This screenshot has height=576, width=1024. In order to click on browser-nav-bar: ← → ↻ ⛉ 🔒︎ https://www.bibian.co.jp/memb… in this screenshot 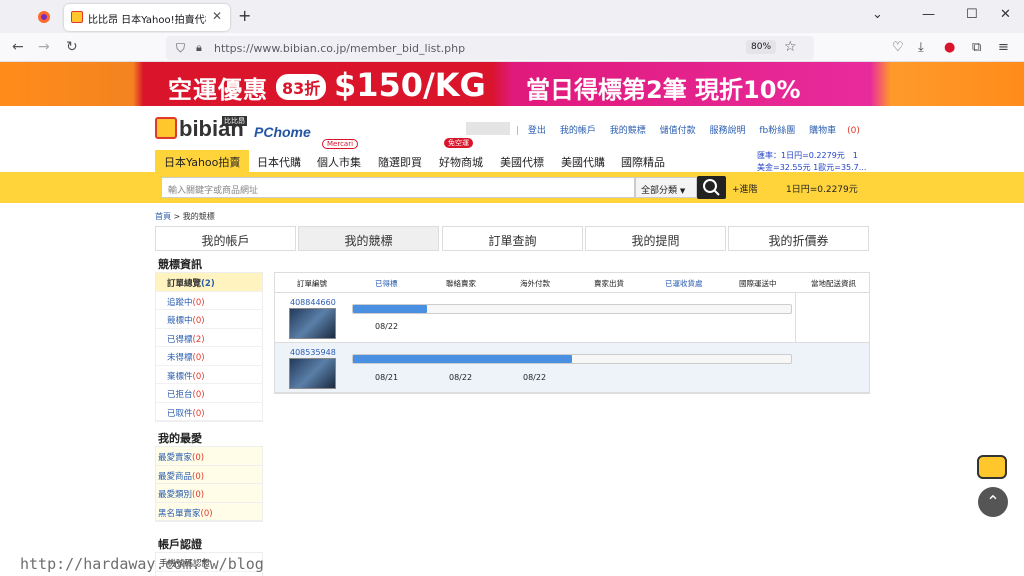, I will do `click(512, 47)`.